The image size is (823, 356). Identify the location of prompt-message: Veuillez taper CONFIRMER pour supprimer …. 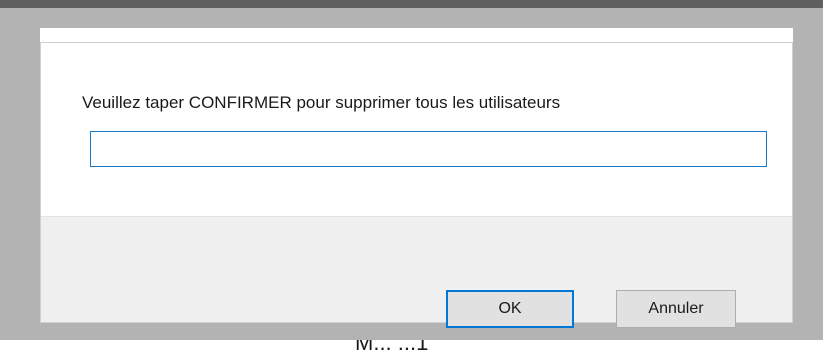
(321, 102).